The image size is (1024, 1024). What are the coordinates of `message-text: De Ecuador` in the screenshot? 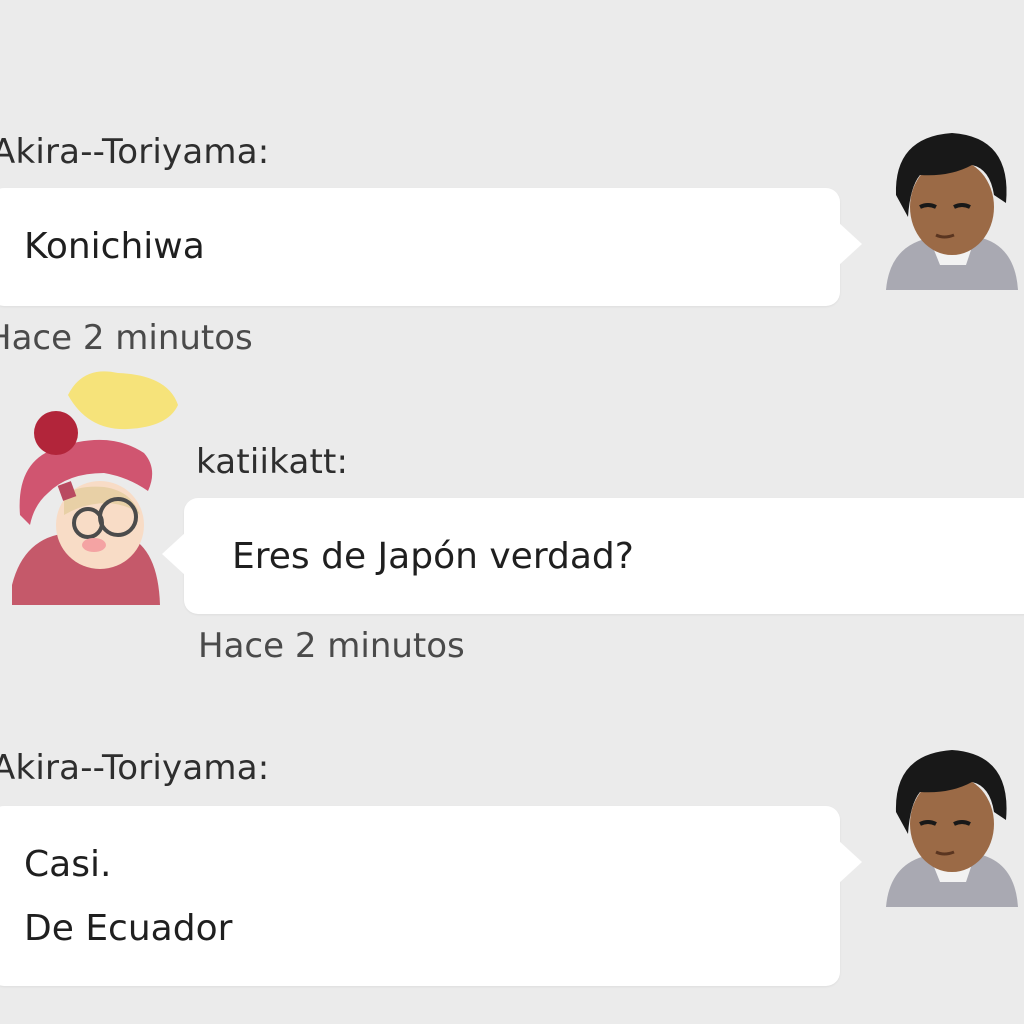 It's located at (128, 928).